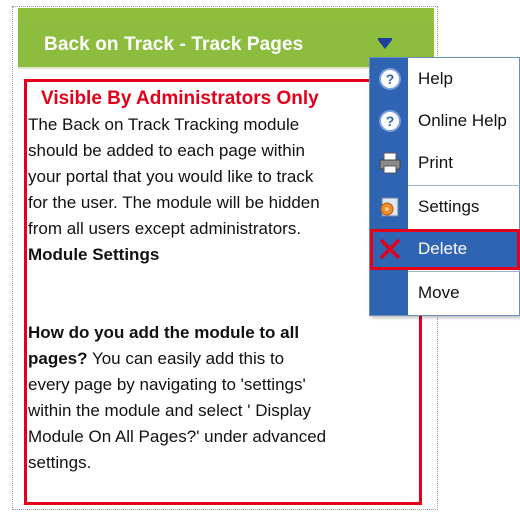 The height and width of the screenshot is (517, 520). Describe the element at coordinates (385, 44) in the screenshot. I see `chevron-down-icon` at that location.